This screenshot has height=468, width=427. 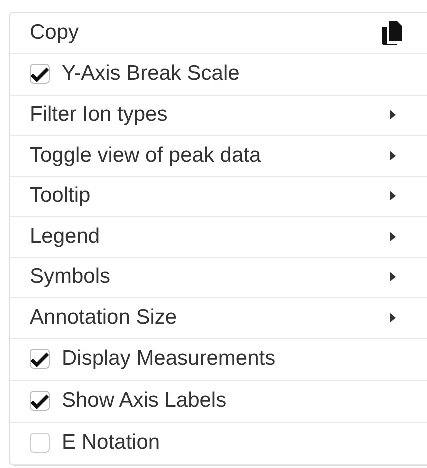 What do you see at coordinates (218, 75) in the screenshot?
I see `menu-checkbox-item: Y-Axis Break Scale` at bounding box center [218, 75].